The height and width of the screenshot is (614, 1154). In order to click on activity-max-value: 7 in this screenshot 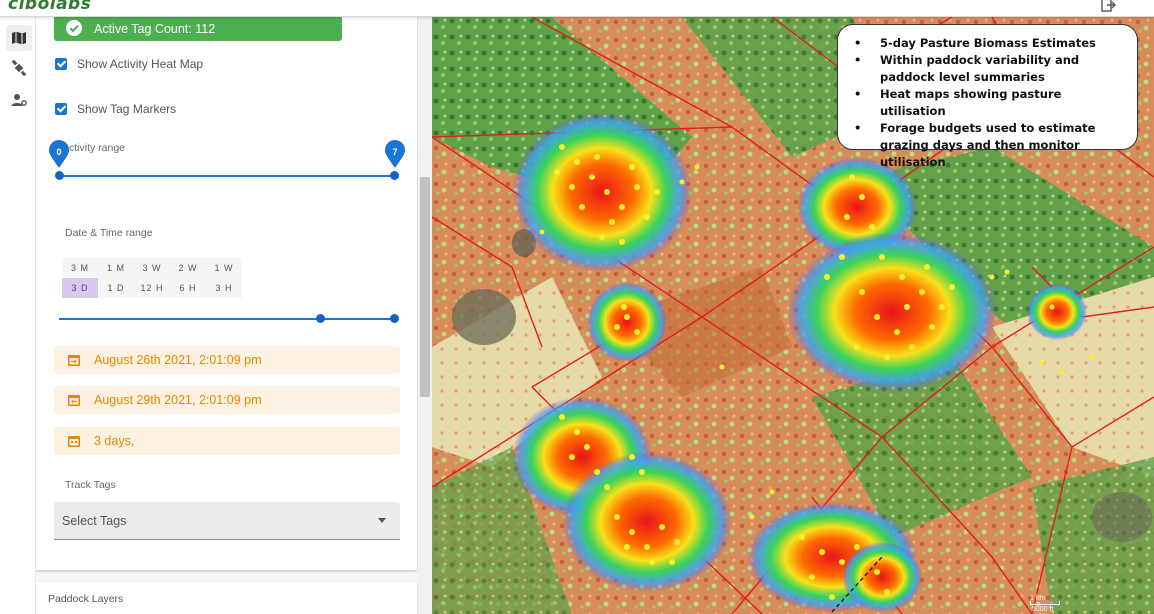, I will do `click(395, 152)`.